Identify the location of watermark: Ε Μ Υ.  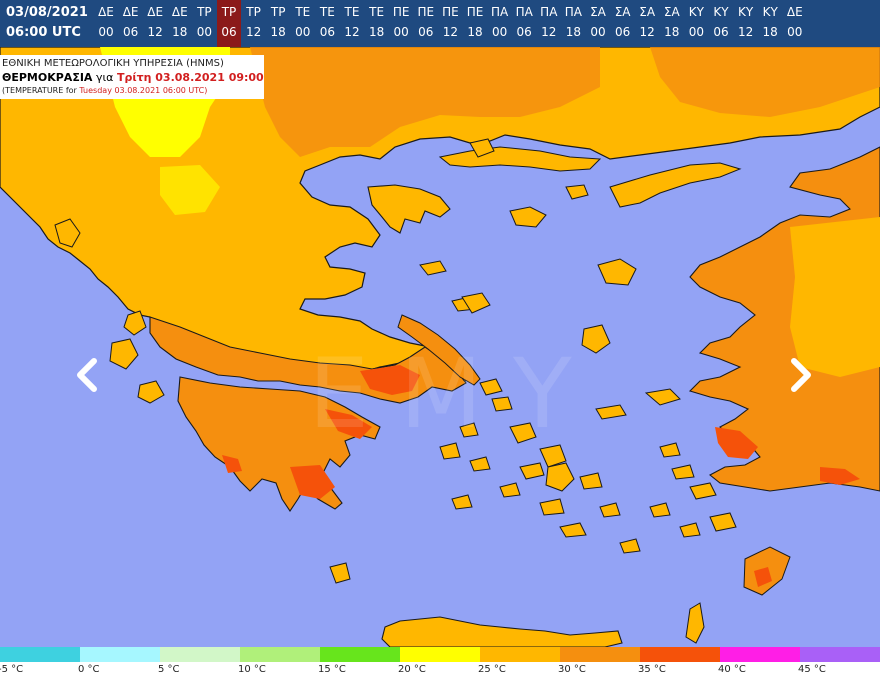
(440, 394).